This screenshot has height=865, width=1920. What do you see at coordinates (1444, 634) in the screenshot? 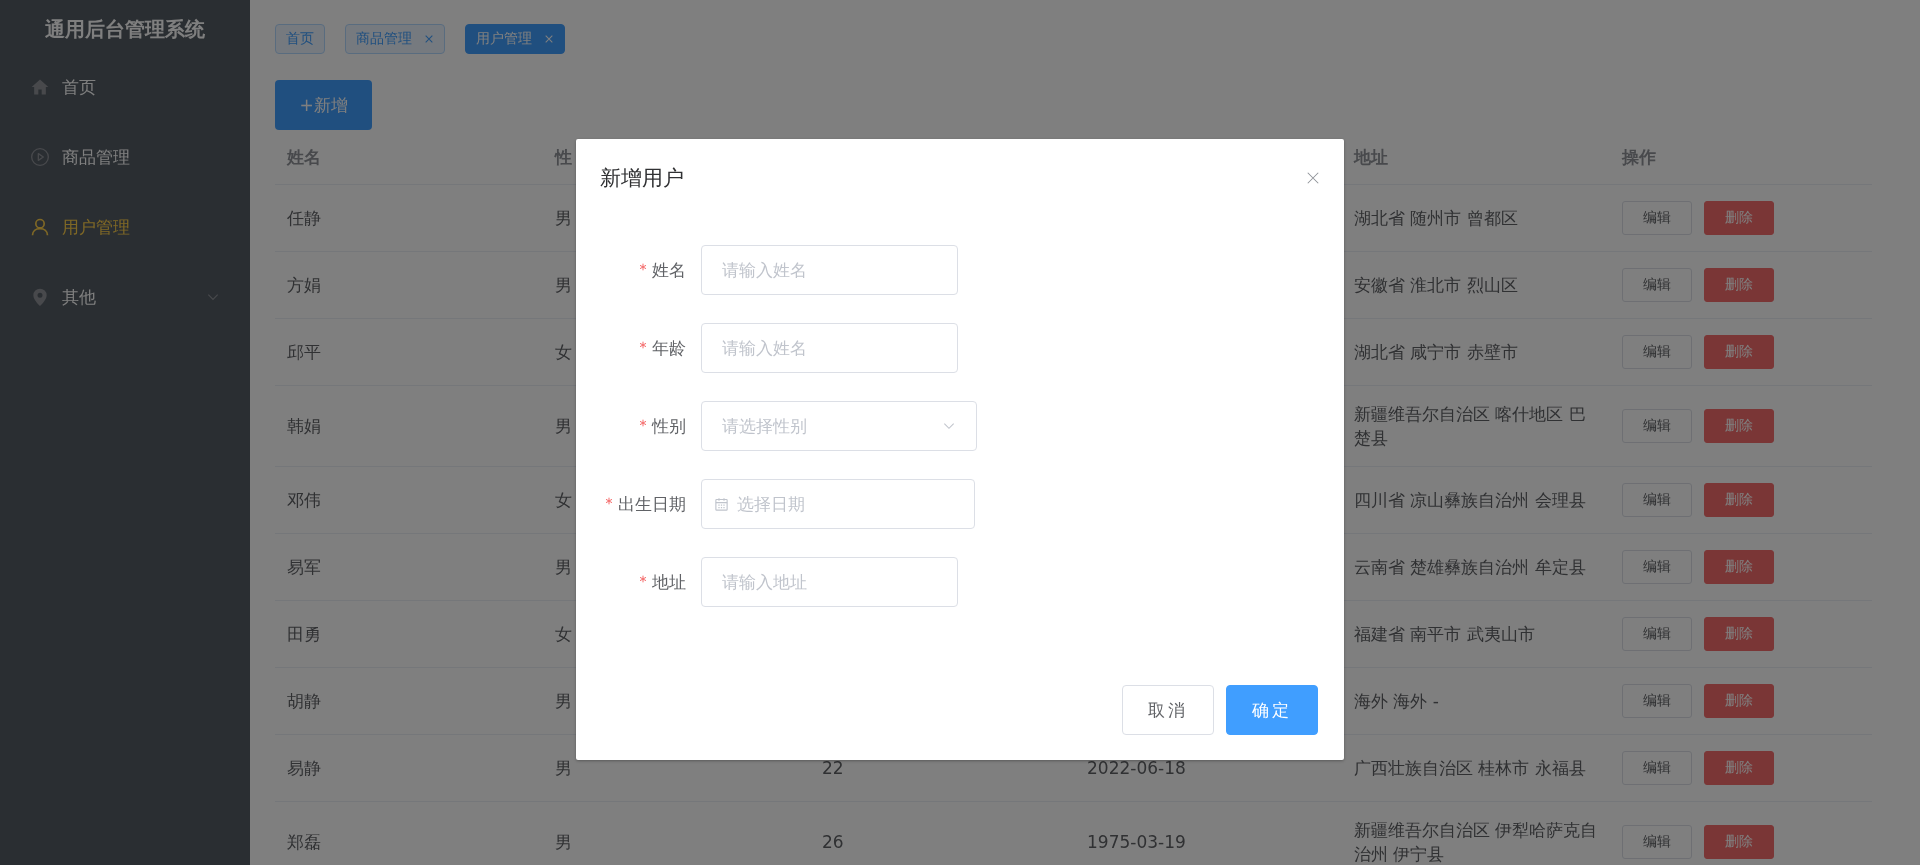
I see `table-cell-text: 福建省 南平市 武夷山市` at bounding box center [1444, 634].